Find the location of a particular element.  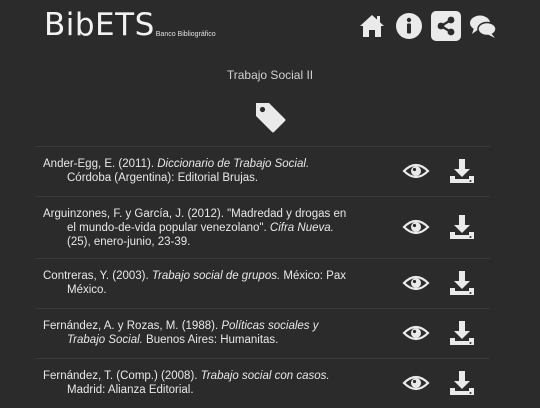

ref-title: Trabajo social de grupos. is located at coordinates (216, 276).